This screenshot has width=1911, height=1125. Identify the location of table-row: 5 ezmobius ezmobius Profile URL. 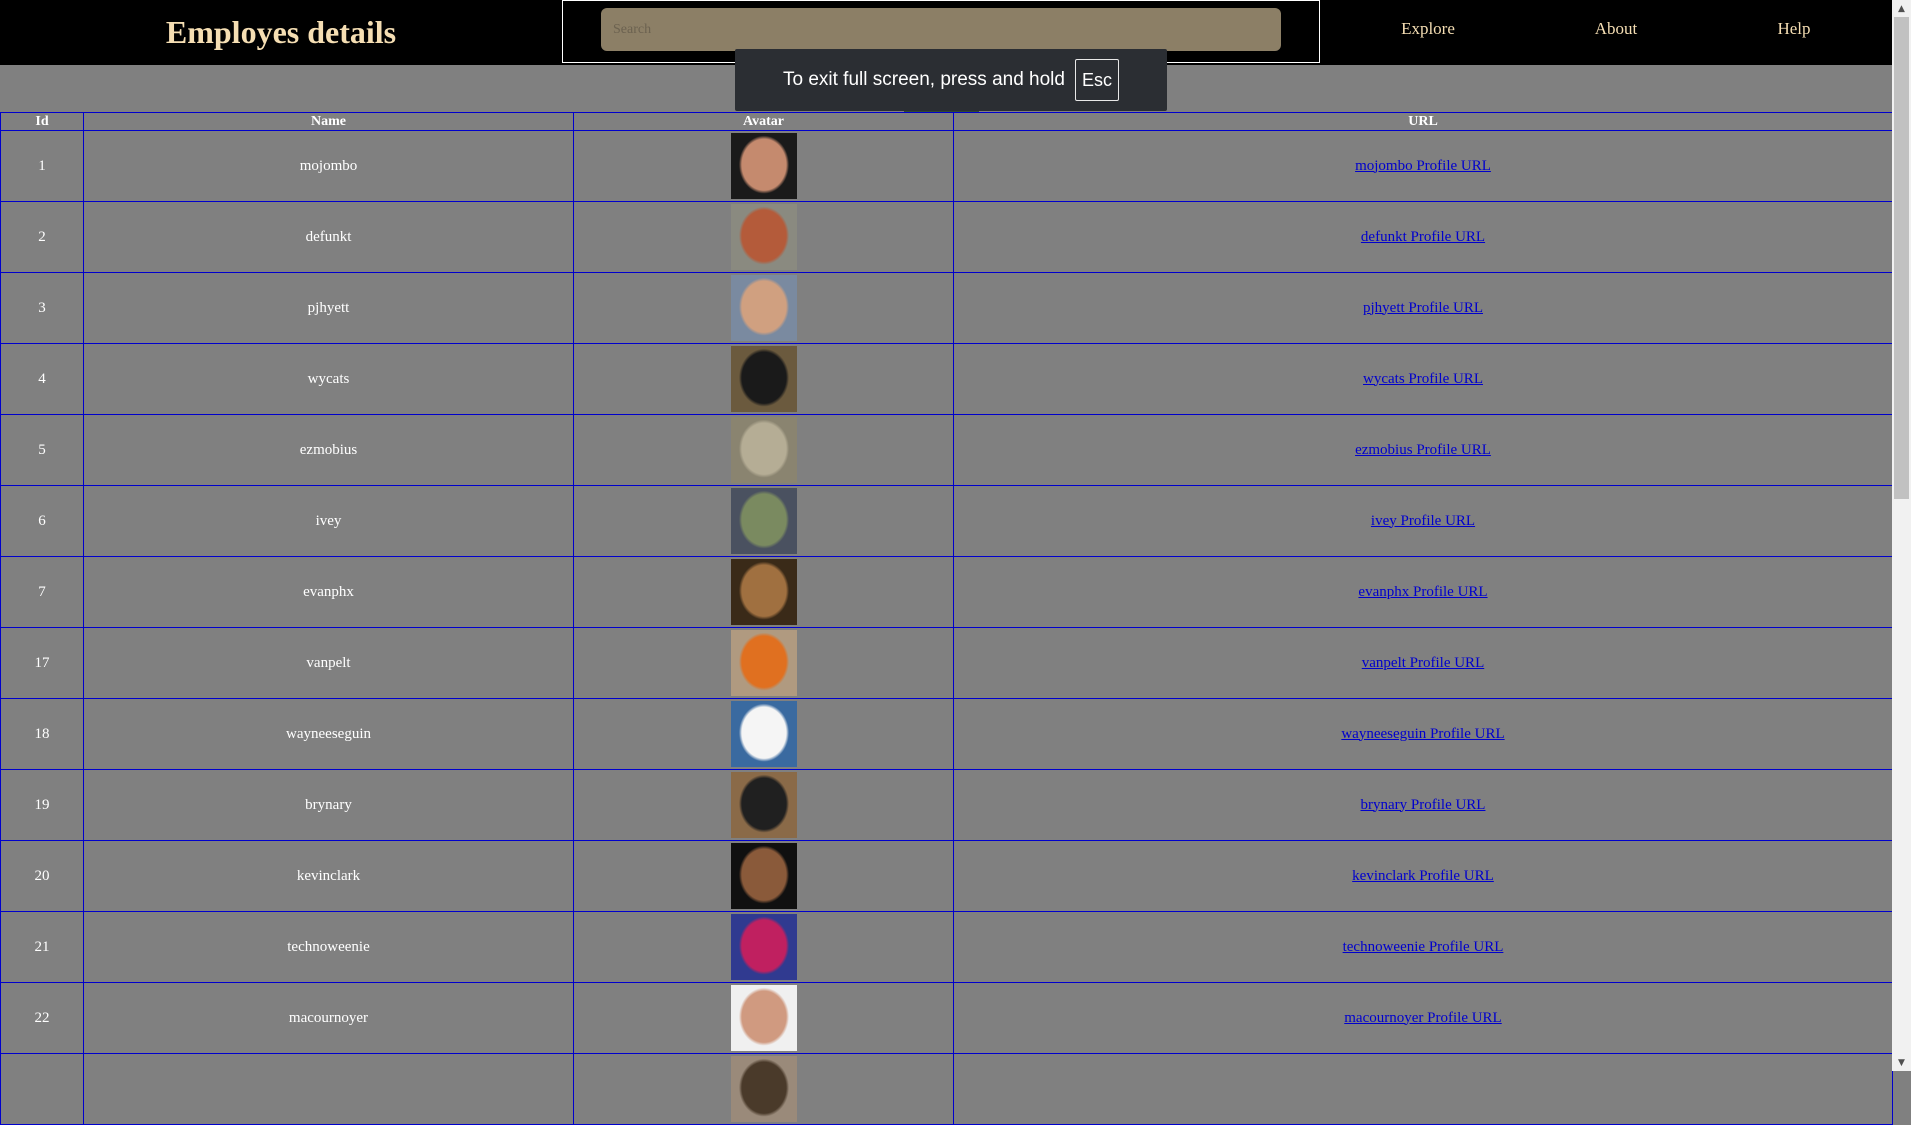
(946, 450).